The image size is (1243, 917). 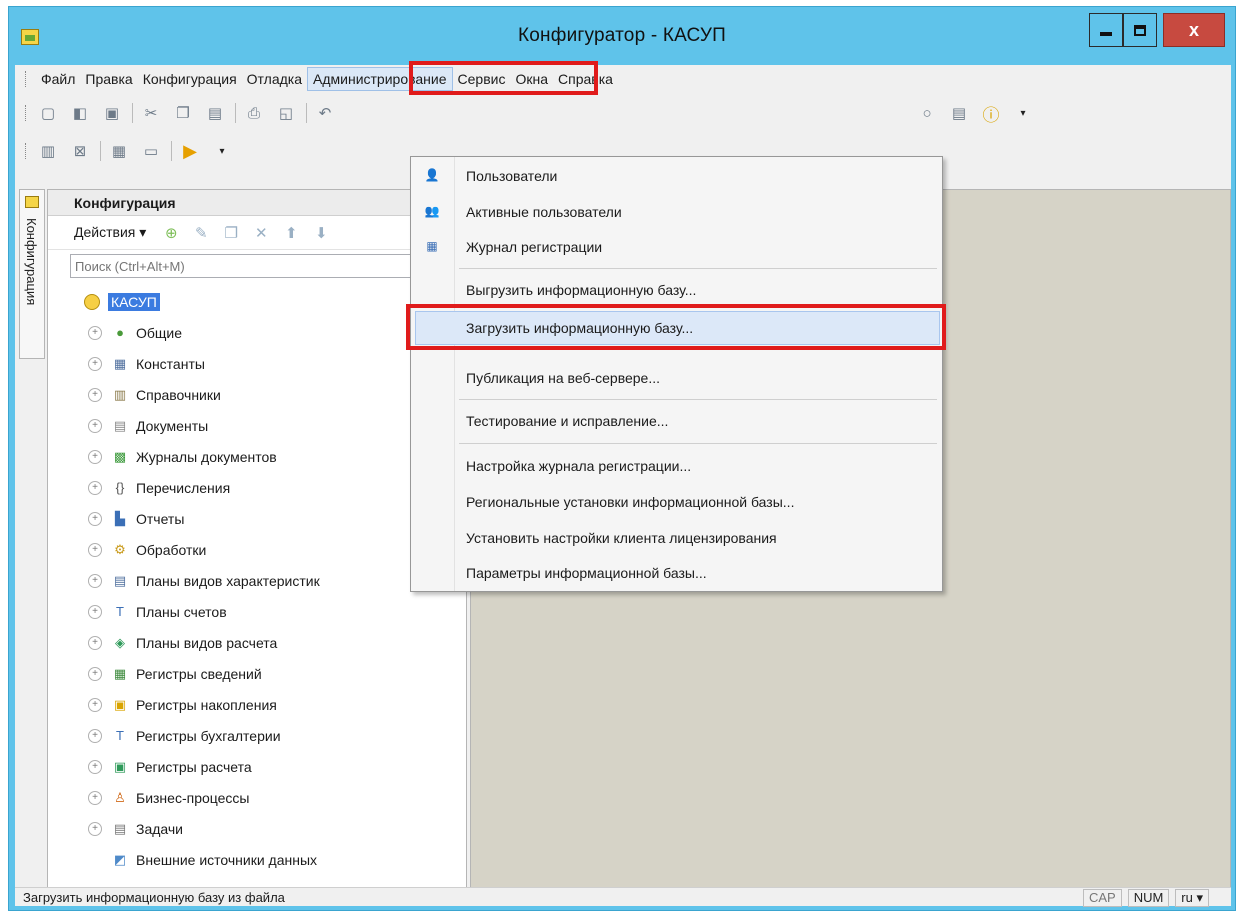 I want to click on search-input, so click(x=260, y=266).